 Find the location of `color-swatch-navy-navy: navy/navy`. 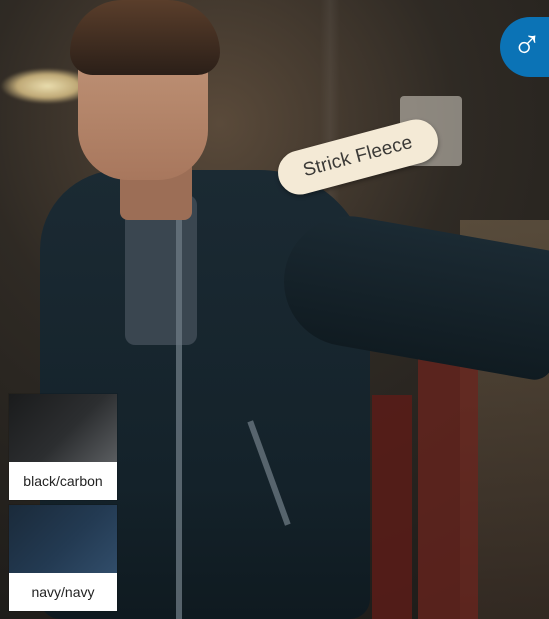

color-swatch-navy-navy: navy/navy is located at coordinates (63, 558).